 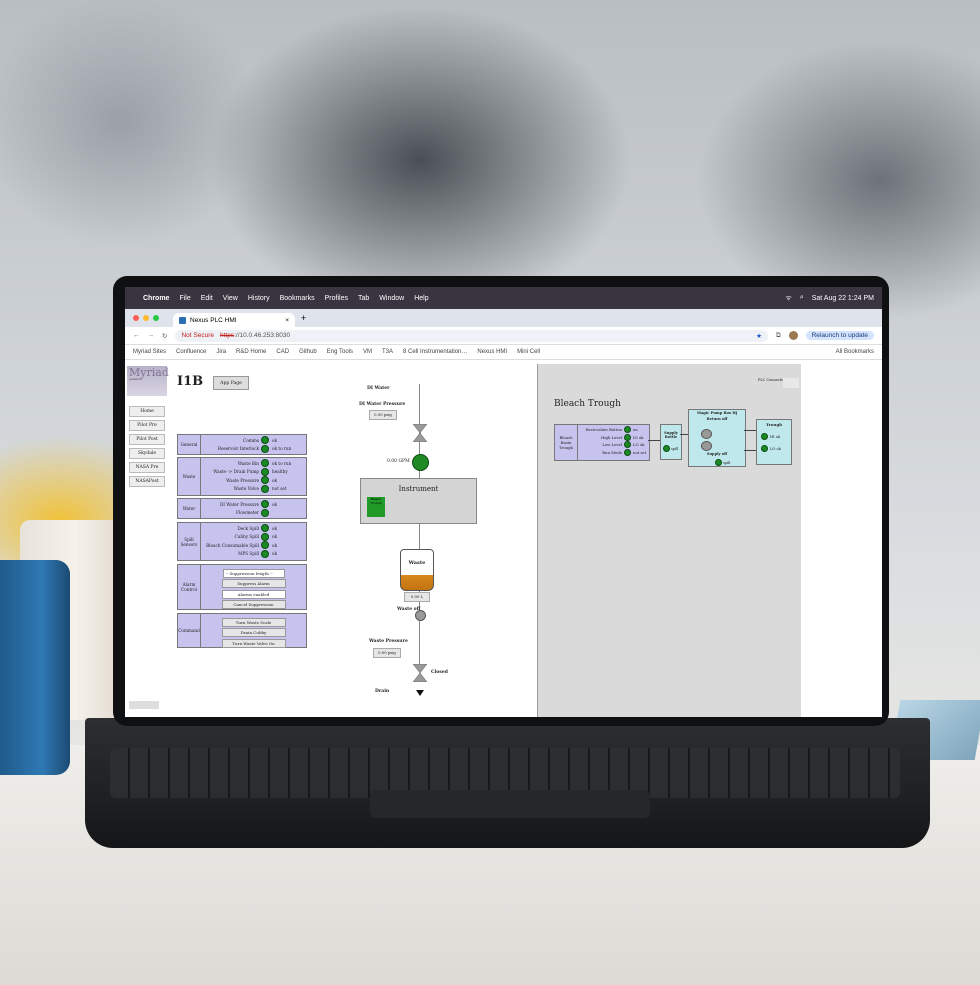 What do you see at coordinates (221, 352) in the screenshot?
I see `bookmark-jira: Jira` at bounding box center [221, 352].